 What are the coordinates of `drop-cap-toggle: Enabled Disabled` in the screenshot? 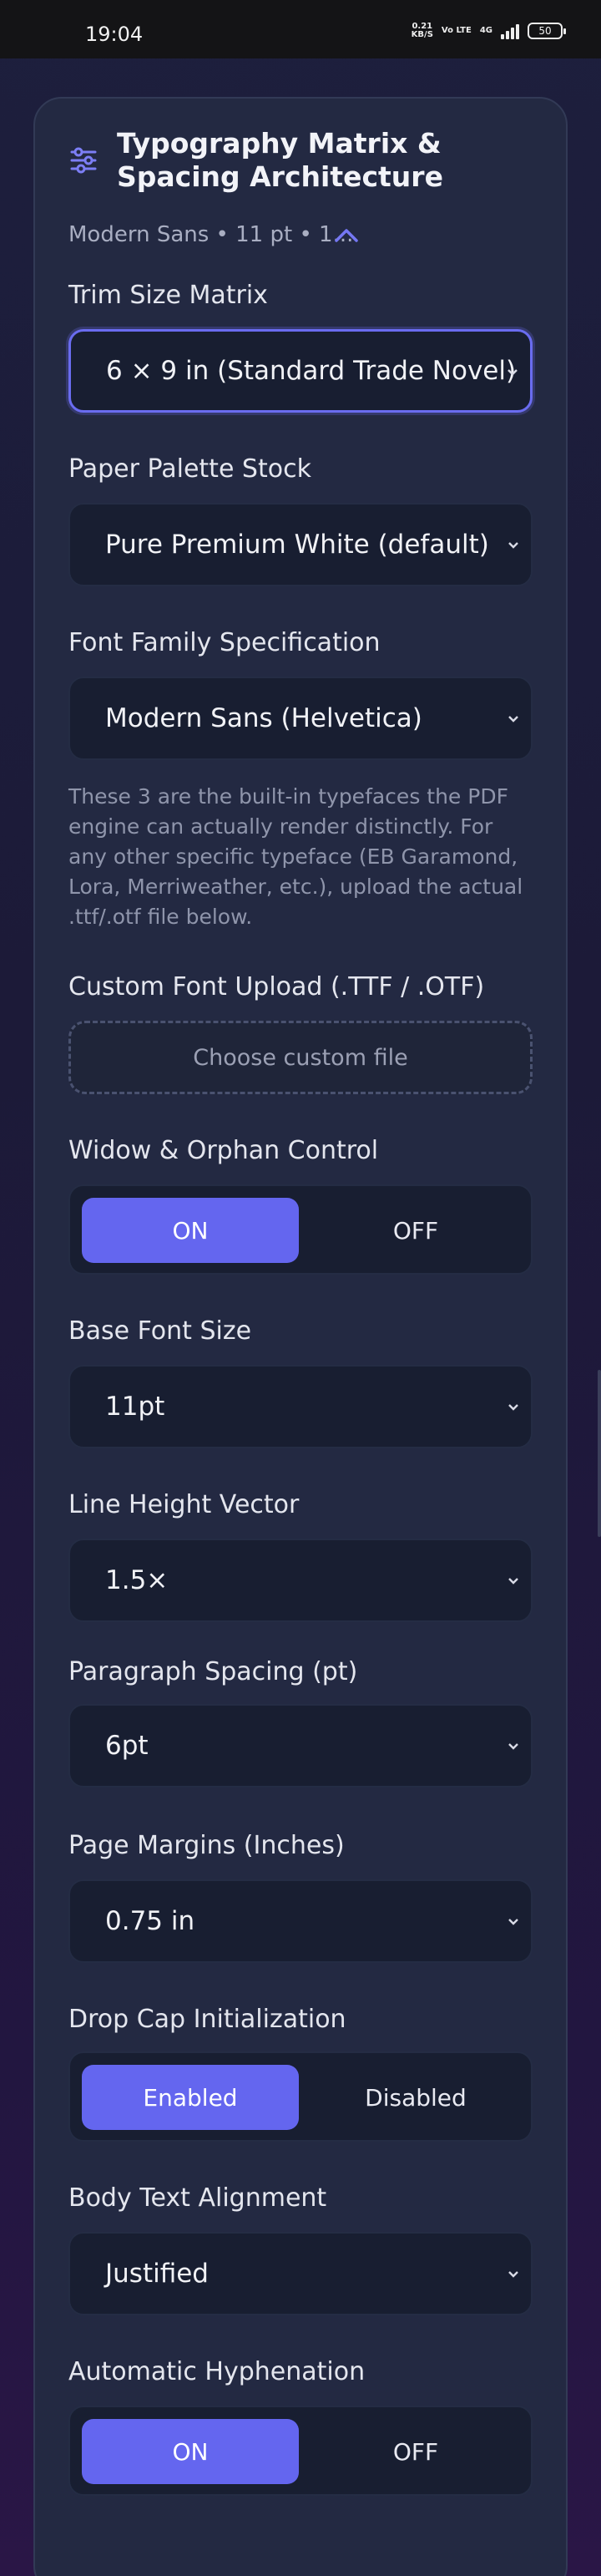 It's located at (300, 2096).